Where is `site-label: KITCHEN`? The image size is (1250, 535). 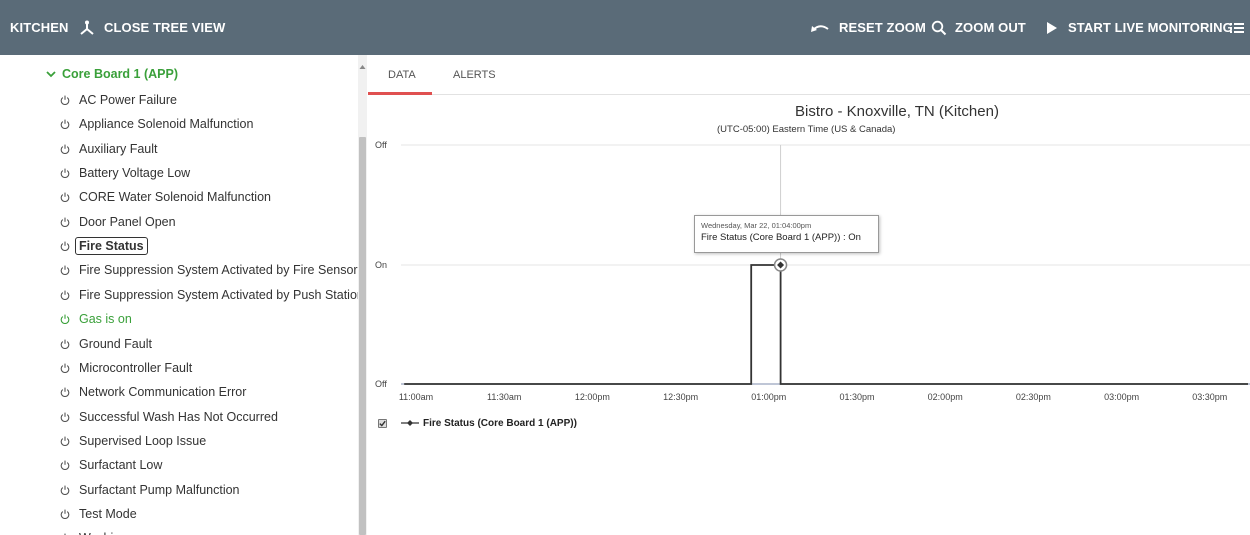
site-label: KITCHEN is located at coordinates (39, 27).